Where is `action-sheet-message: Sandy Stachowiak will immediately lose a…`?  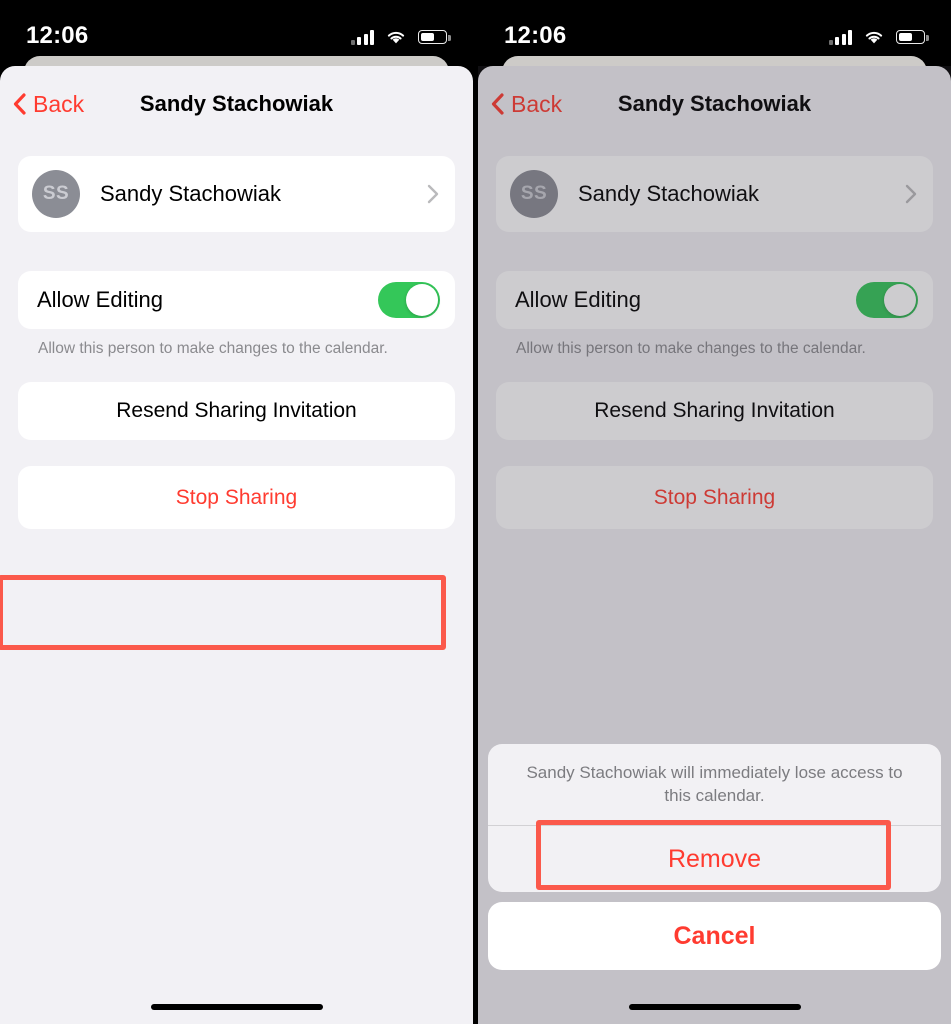 action-sheet-message: Sandy Stachowiak will immediately lose a… is located at coordinates (714, 784).